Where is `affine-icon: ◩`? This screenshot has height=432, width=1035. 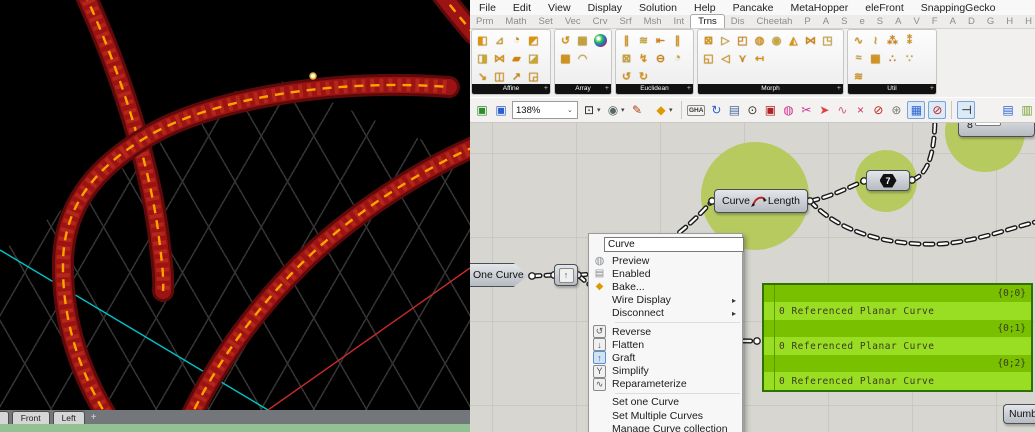 affine-icon: ◩ is located at coordinates (533, 40).